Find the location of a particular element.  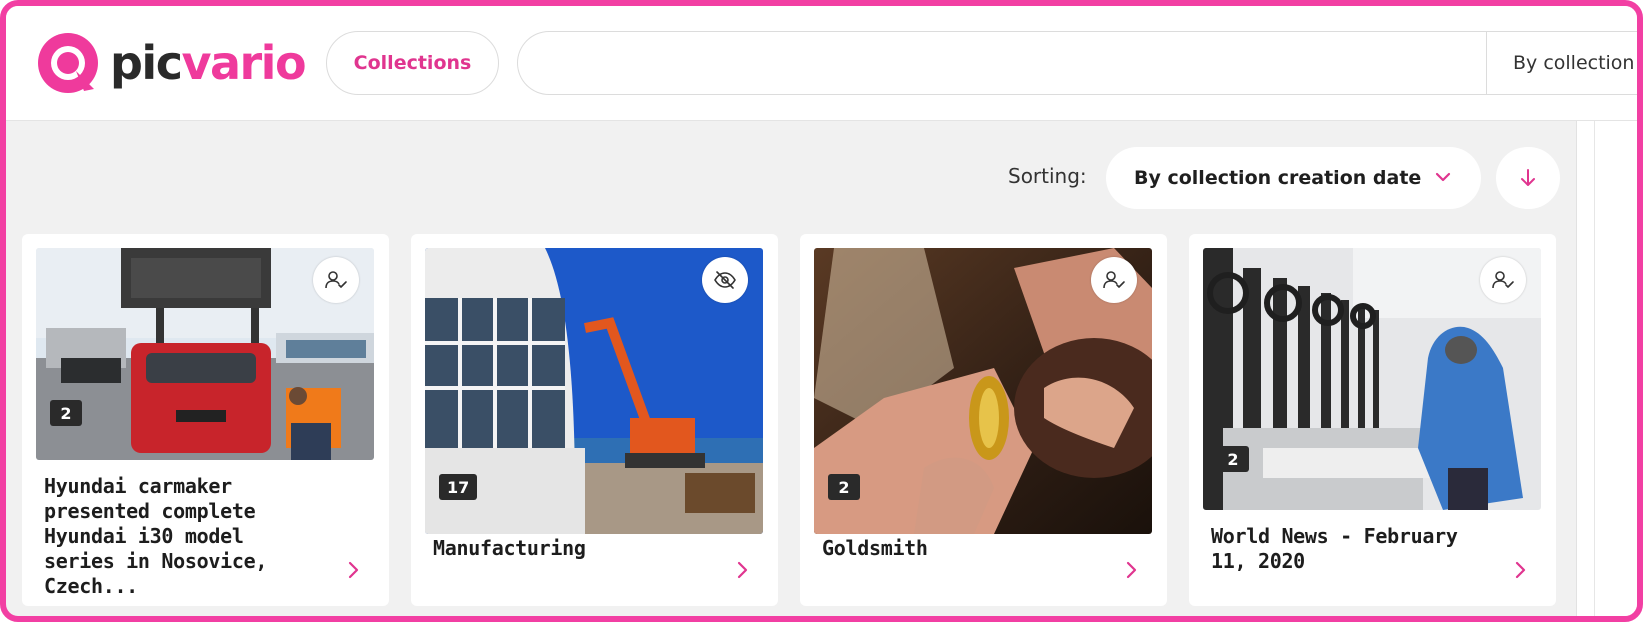

collection-title: Manufacturing is located at coordinates (568, 548).